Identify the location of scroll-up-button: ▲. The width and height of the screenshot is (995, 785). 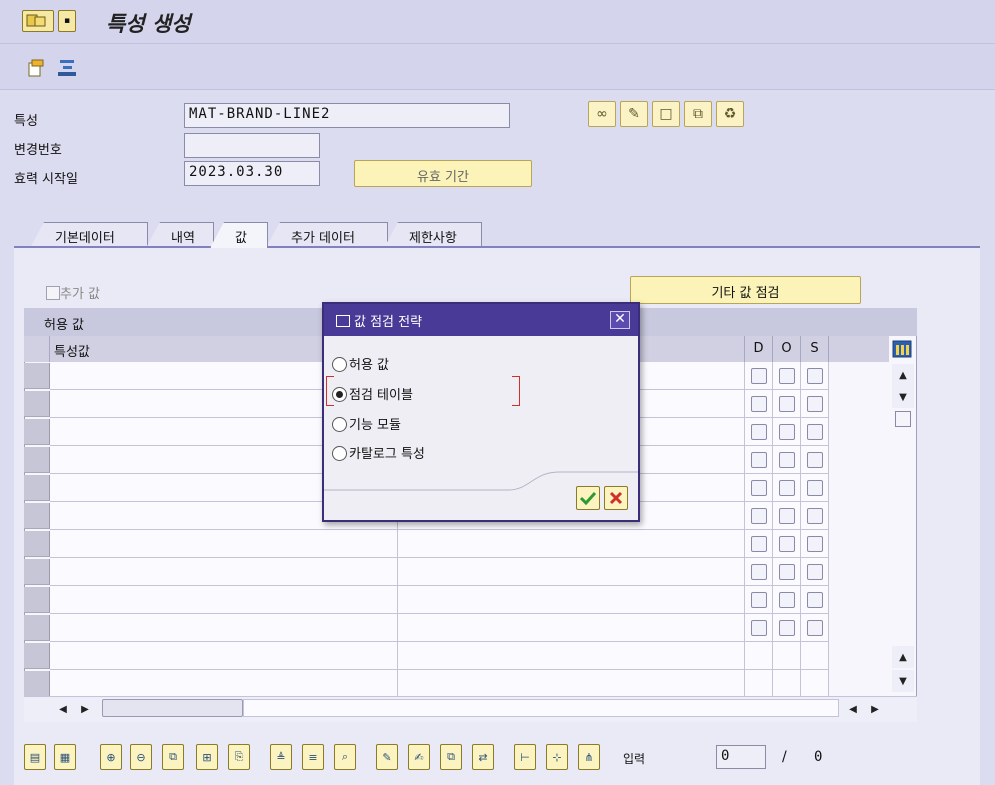
(903, 375).